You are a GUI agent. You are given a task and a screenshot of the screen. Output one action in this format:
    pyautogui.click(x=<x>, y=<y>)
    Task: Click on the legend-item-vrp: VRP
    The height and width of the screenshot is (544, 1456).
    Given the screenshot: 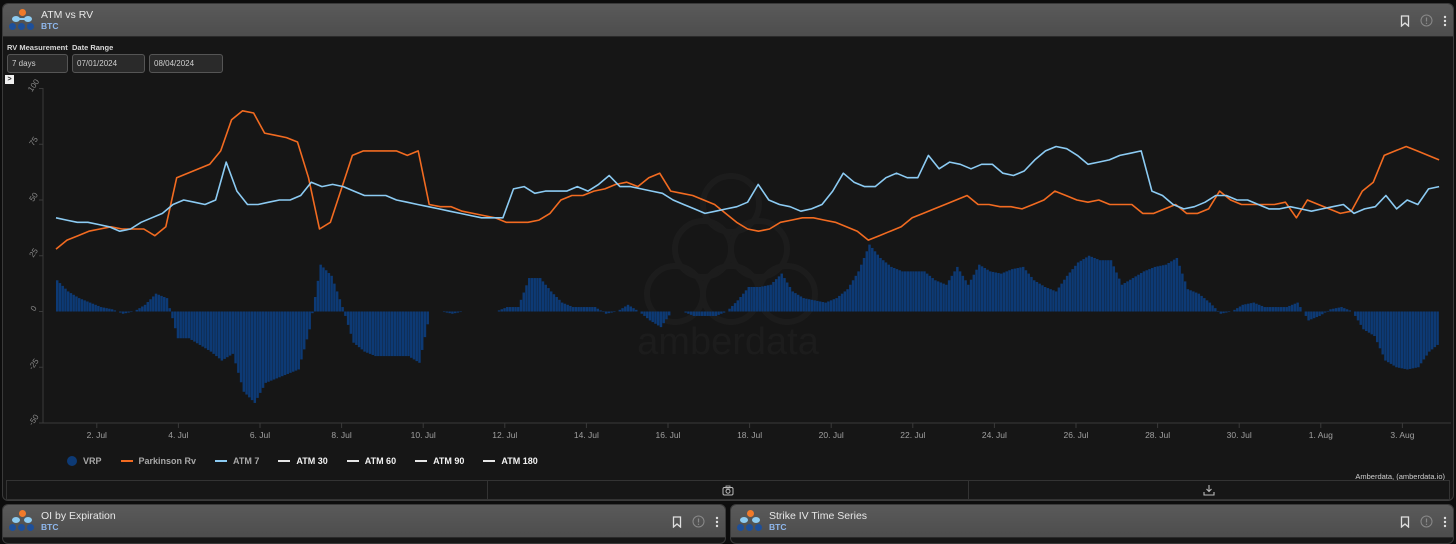 What is the action you would take?
    pyautogui.click(x=84, y=461)
    